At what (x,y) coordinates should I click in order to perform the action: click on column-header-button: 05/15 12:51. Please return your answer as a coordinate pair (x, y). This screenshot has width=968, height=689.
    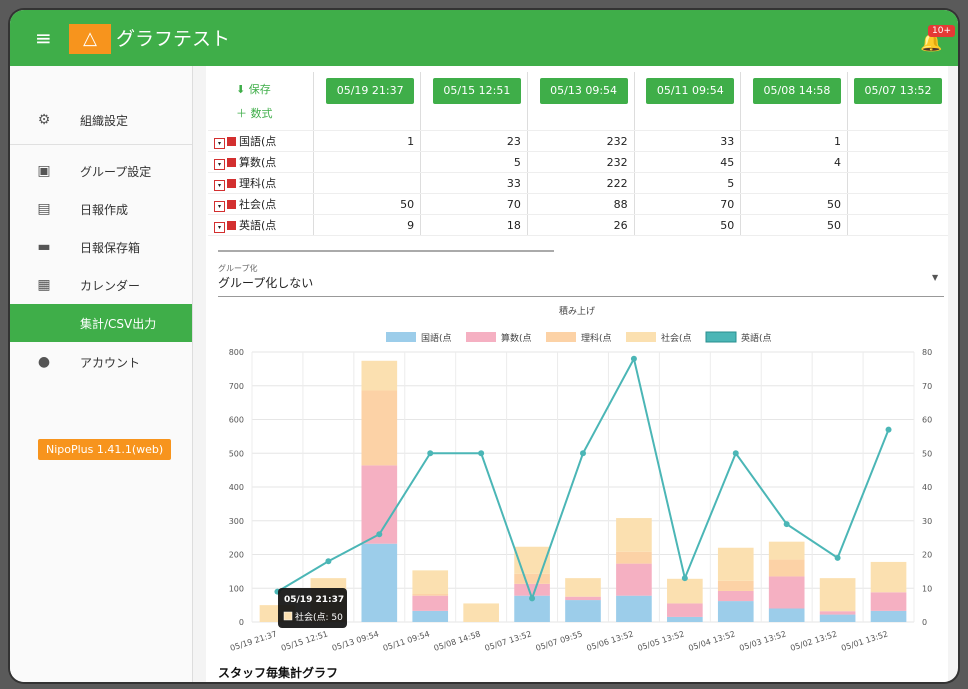
    Looking at the image, I should click on (476, 91).